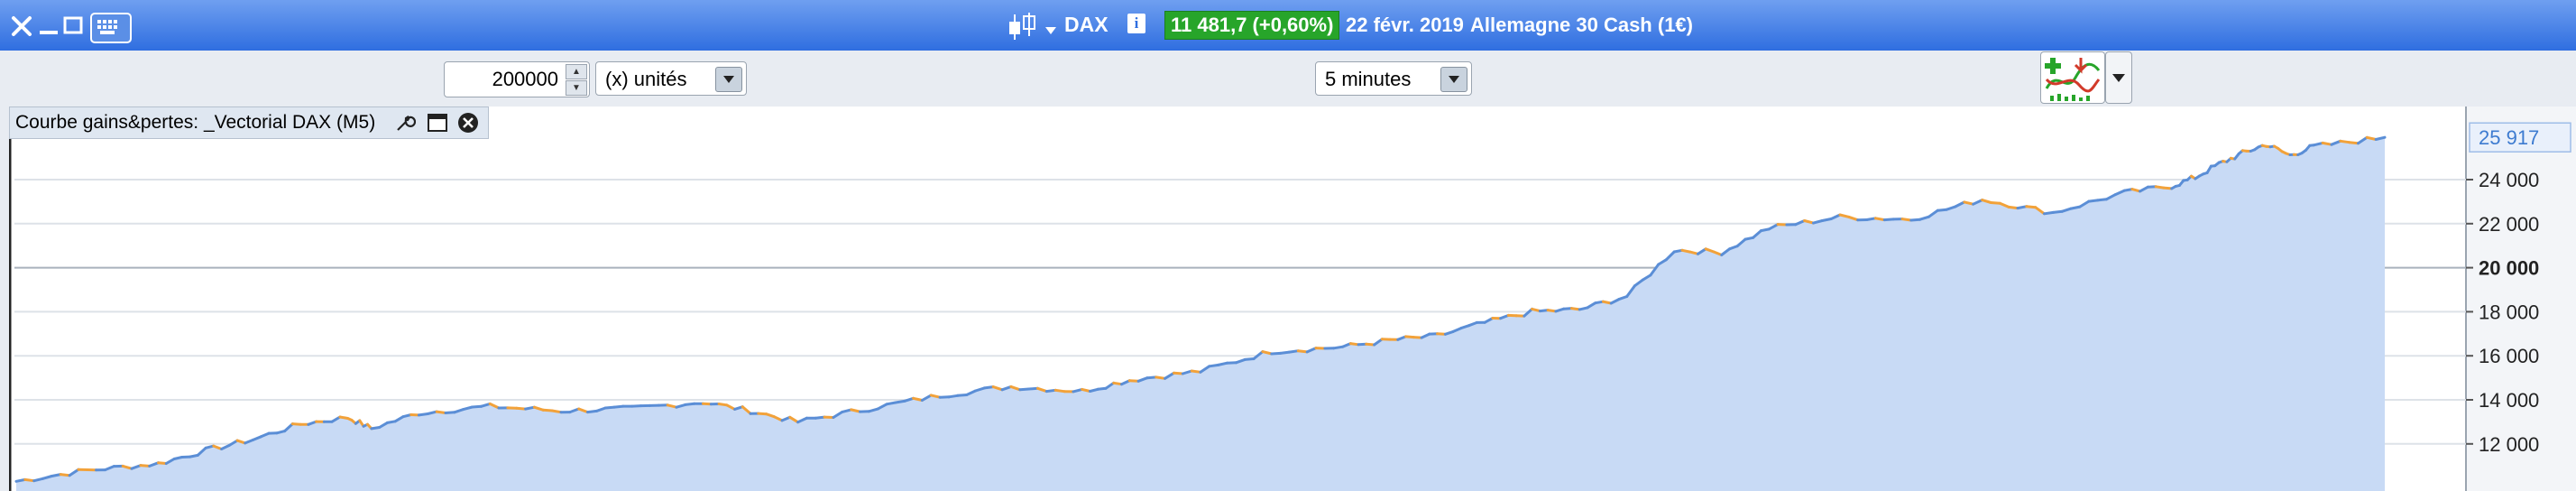 This screenshot has height=491, width=2576. What do you see at coordinates (1086, 25) in the screenshot?
I see `instrument-symbol: DAX` at bounding box center [1086, 25].